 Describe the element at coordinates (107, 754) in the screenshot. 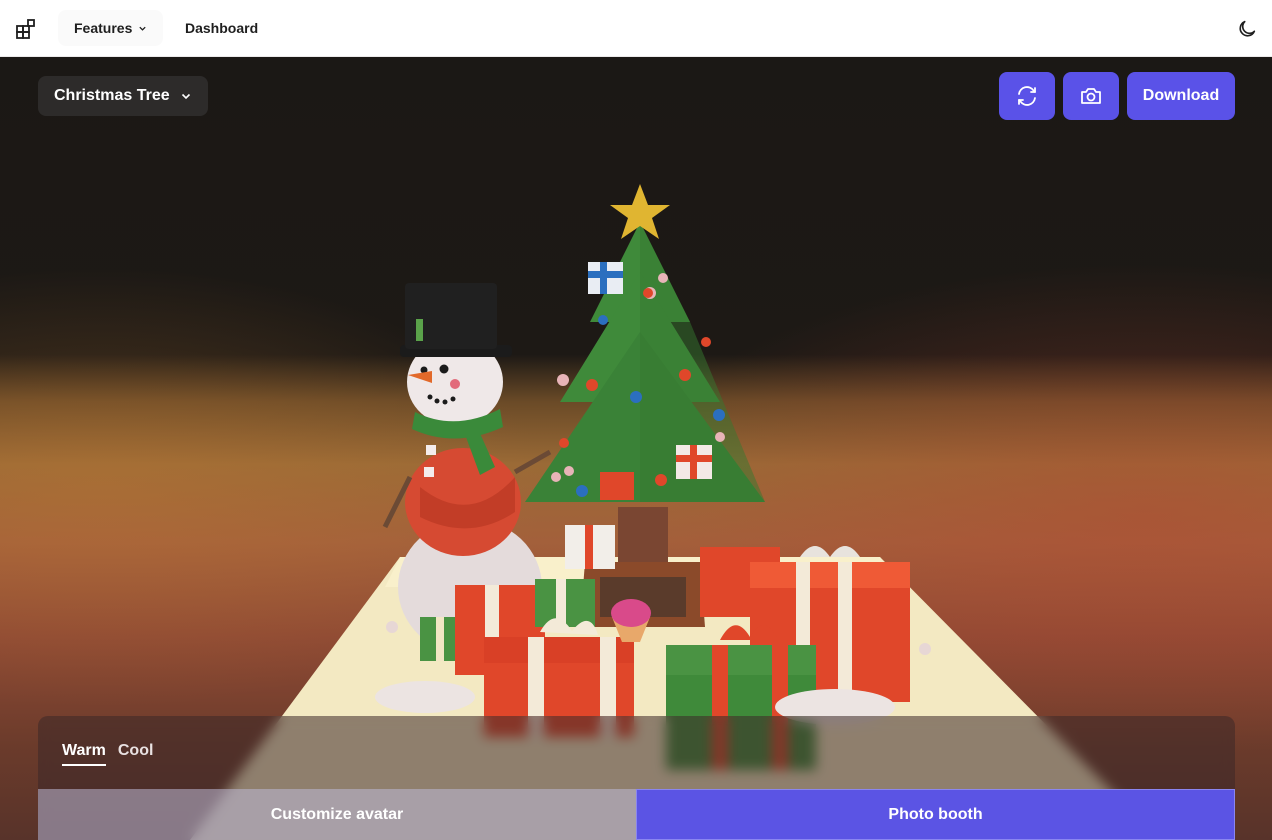

I see `tone-tabs: Warm Cool` at that location.